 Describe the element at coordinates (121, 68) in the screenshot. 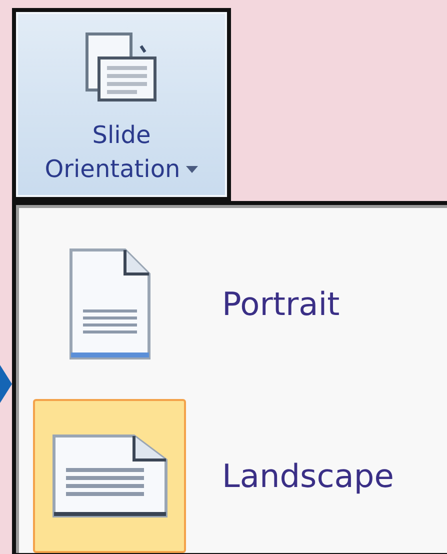

I see `slides-icon` at that location.